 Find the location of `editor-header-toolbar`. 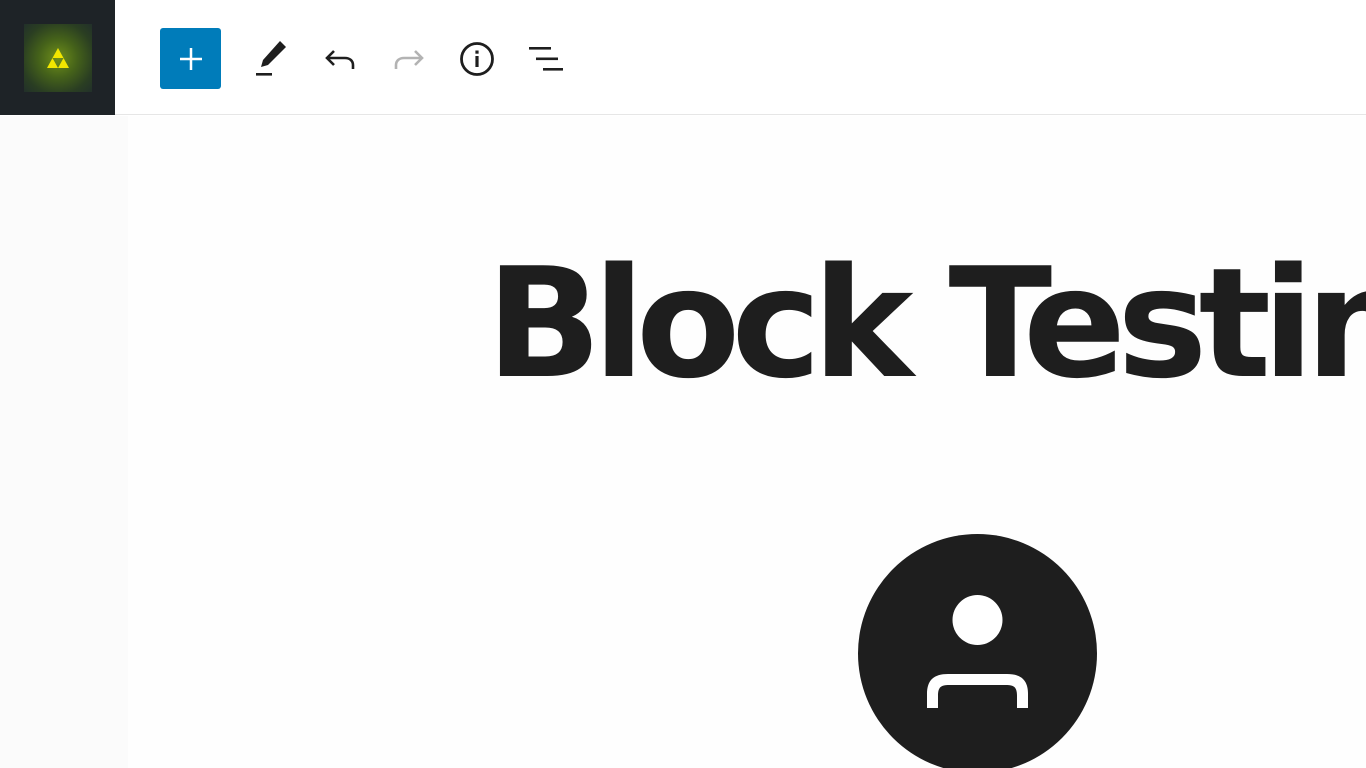

editor-header-toolbar is located at coordinates (683, 57).